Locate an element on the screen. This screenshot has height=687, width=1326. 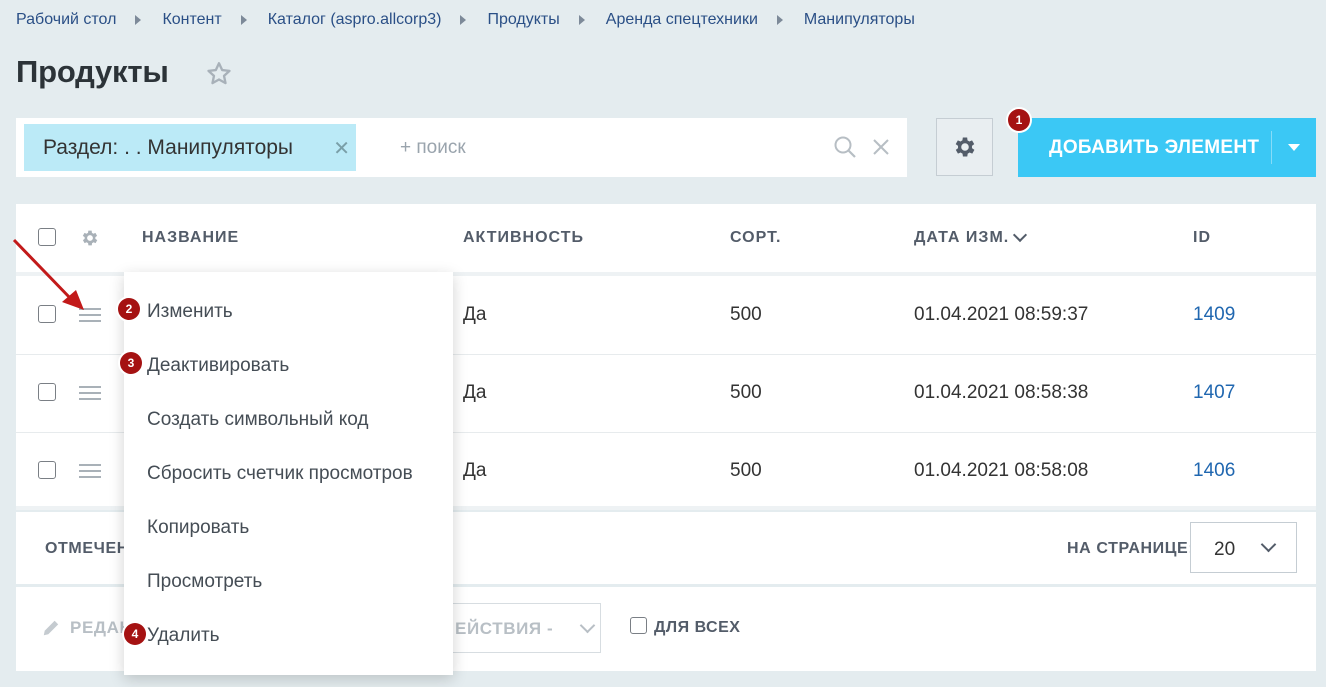
breadcrumb-item-products: Продукты is located at coordinates (523, 20).